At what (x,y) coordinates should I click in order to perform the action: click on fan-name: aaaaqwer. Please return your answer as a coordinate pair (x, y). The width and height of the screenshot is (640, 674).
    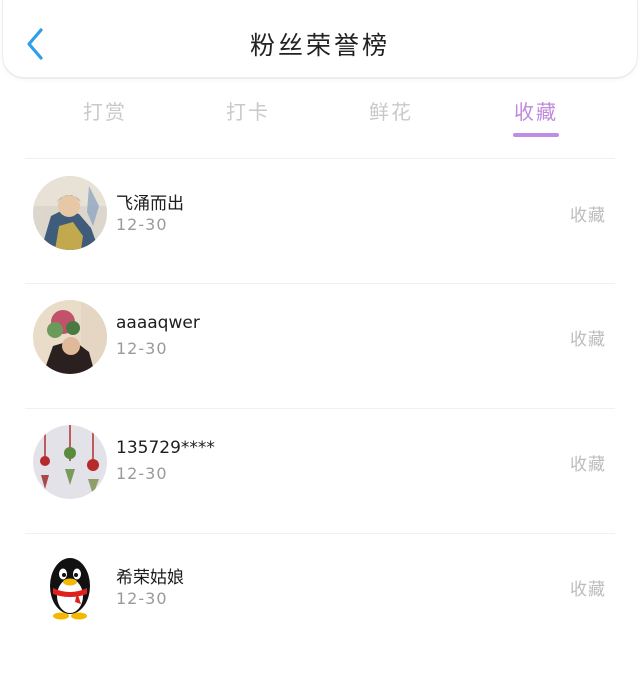
    Looking at the image, I should click on (158, 323).